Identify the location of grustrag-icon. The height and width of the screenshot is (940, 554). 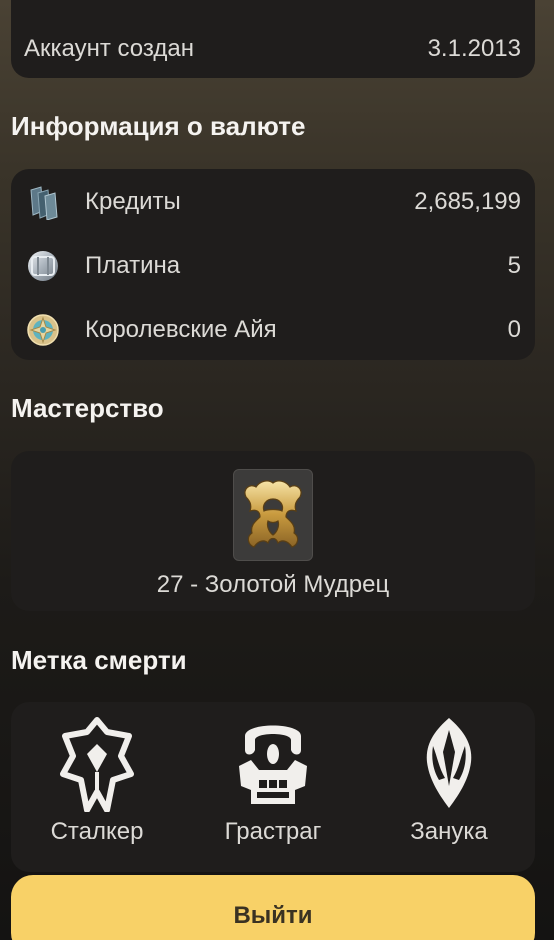
(273, 764).